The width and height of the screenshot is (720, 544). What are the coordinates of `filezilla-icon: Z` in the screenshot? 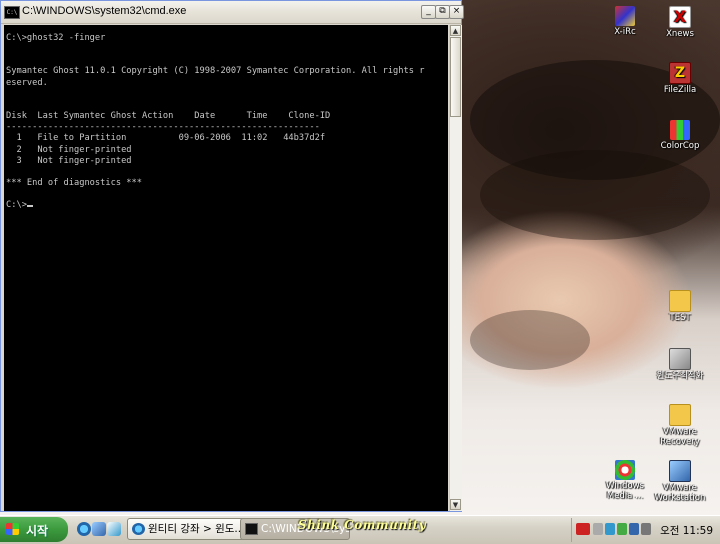 It's located at (680, 73).